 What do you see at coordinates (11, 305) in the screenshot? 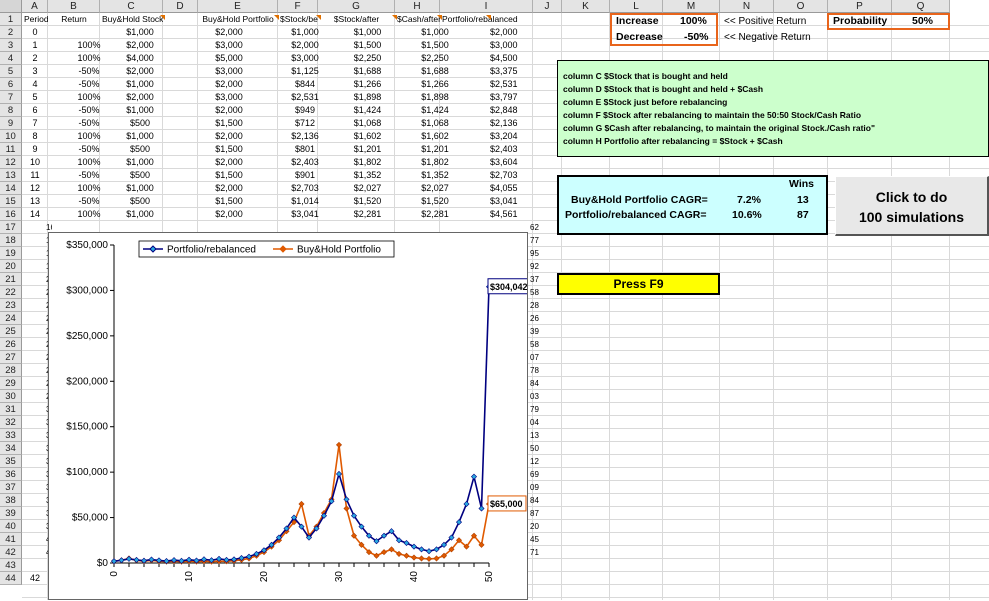
I see `row-header-23: 23` at bounding box center [11, 305].